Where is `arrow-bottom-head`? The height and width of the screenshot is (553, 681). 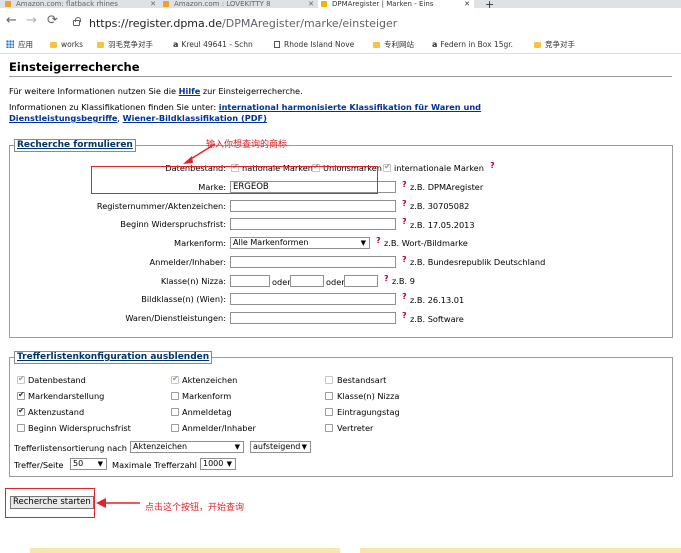
arrow-bottom-head is located at coordinates (101, 503).